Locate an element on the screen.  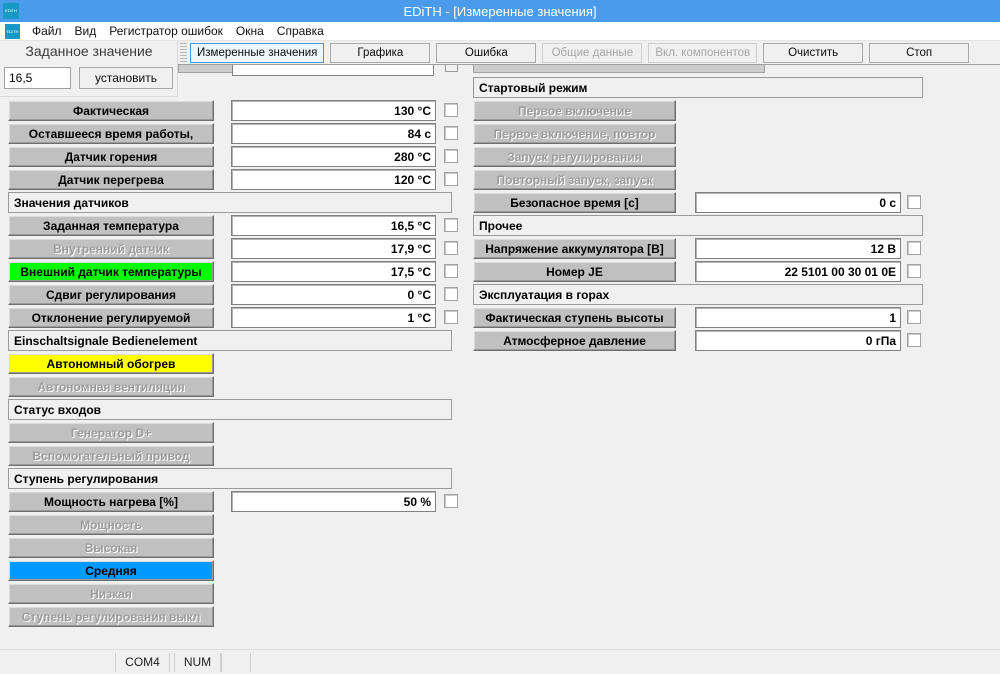
plot-checkbox-номер-je is located at coordinates (914, 271).